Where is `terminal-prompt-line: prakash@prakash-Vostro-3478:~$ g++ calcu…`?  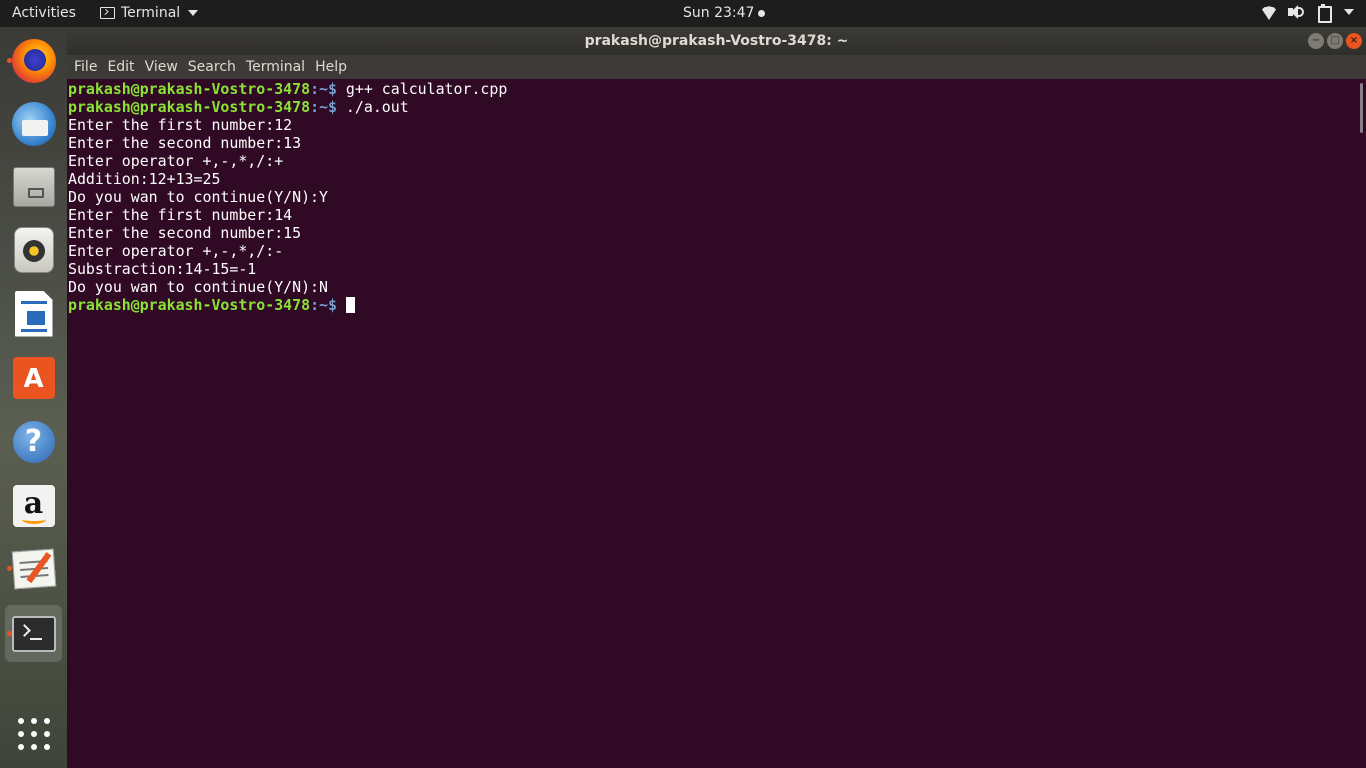 terminal-prompt-line: prakash@prakash-Vostro-3478:~$ g++ calcu… is located at coordinates (717, 89).